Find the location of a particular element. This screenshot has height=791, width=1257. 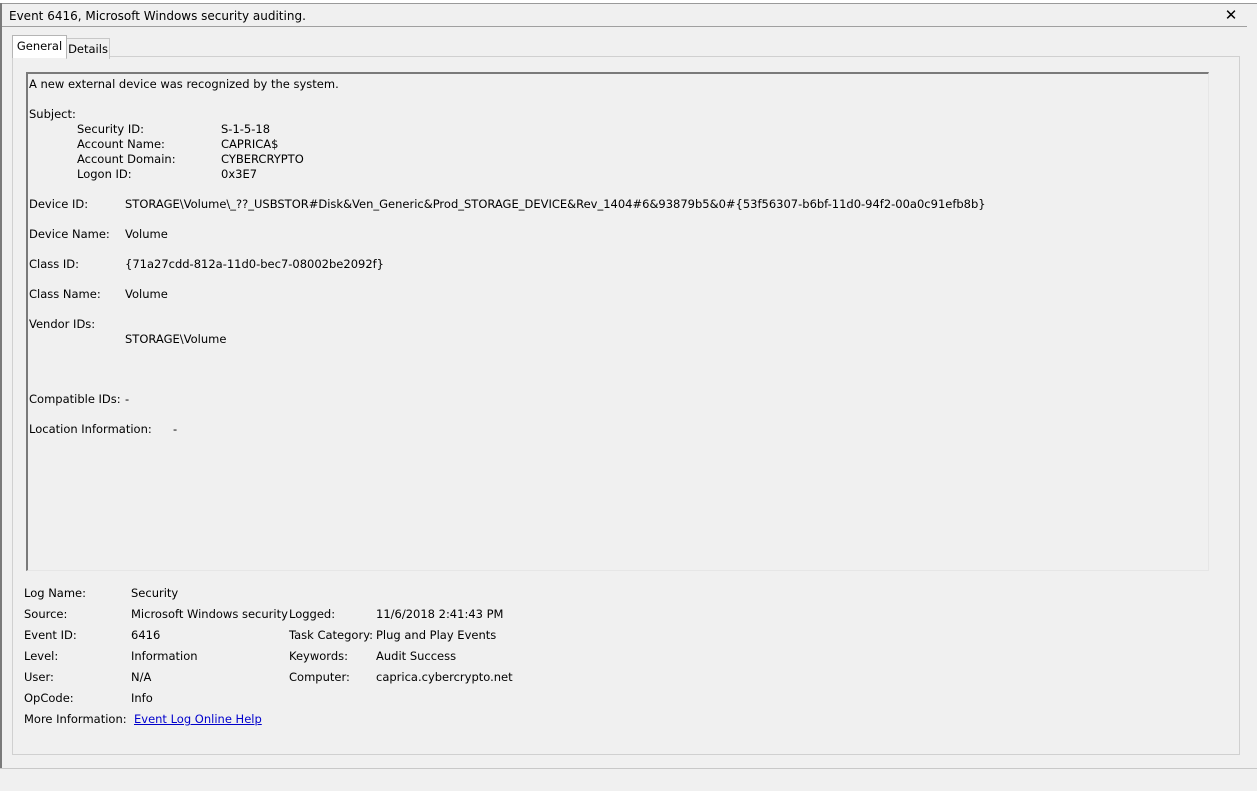

logged-value: 11/6/2018 2:41:43 PM is located at coordinates (440, 614).